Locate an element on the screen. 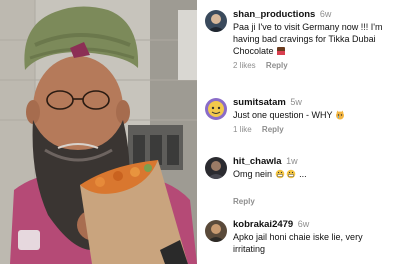  comment-timestamp: 5w is located at coordinates (296, 102).